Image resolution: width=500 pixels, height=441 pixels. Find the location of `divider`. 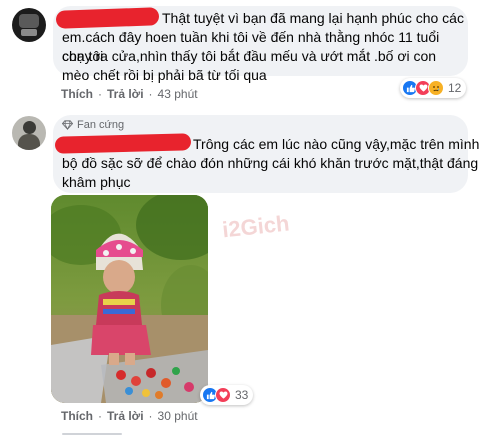

divider is located at coordinates (92, 434).